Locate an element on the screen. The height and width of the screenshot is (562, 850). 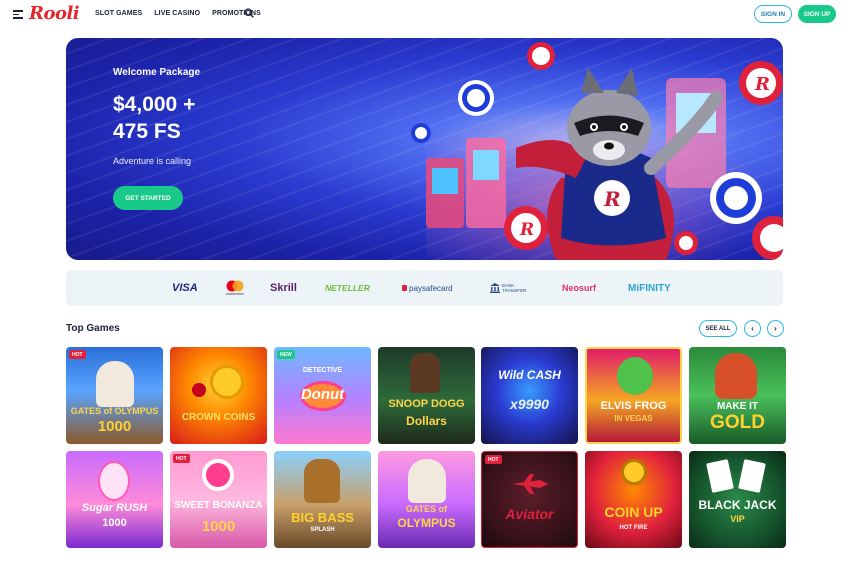
game-tile-aviator: HOT Aviator is located at coordinates (529, 499).